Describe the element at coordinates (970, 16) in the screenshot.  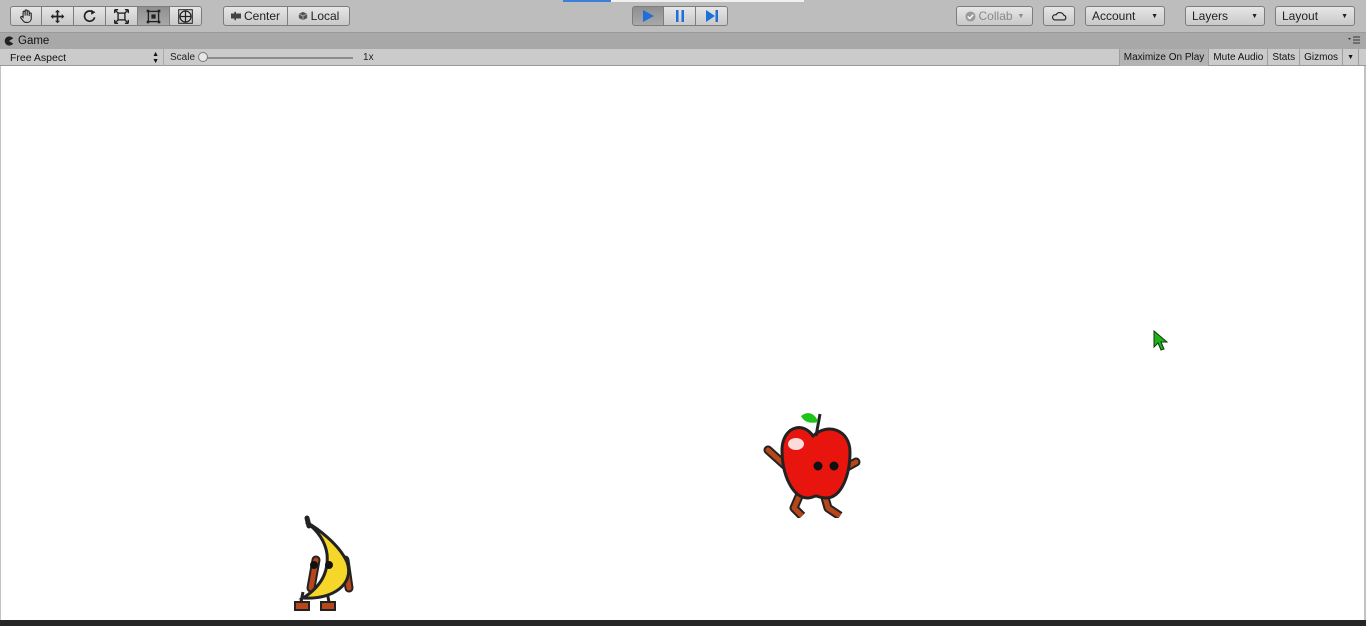
I see `check-icon` at that location.